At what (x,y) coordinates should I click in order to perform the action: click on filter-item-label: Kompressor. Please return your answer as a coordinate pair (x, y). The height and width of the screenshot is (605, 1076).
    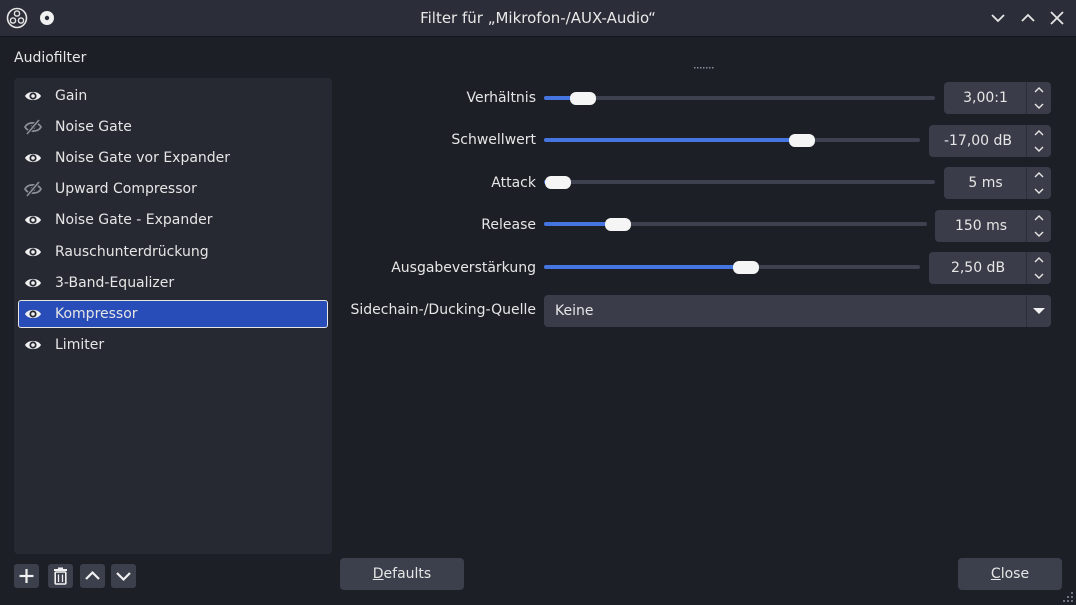
    Looking at the image, I should click on (96, 314).